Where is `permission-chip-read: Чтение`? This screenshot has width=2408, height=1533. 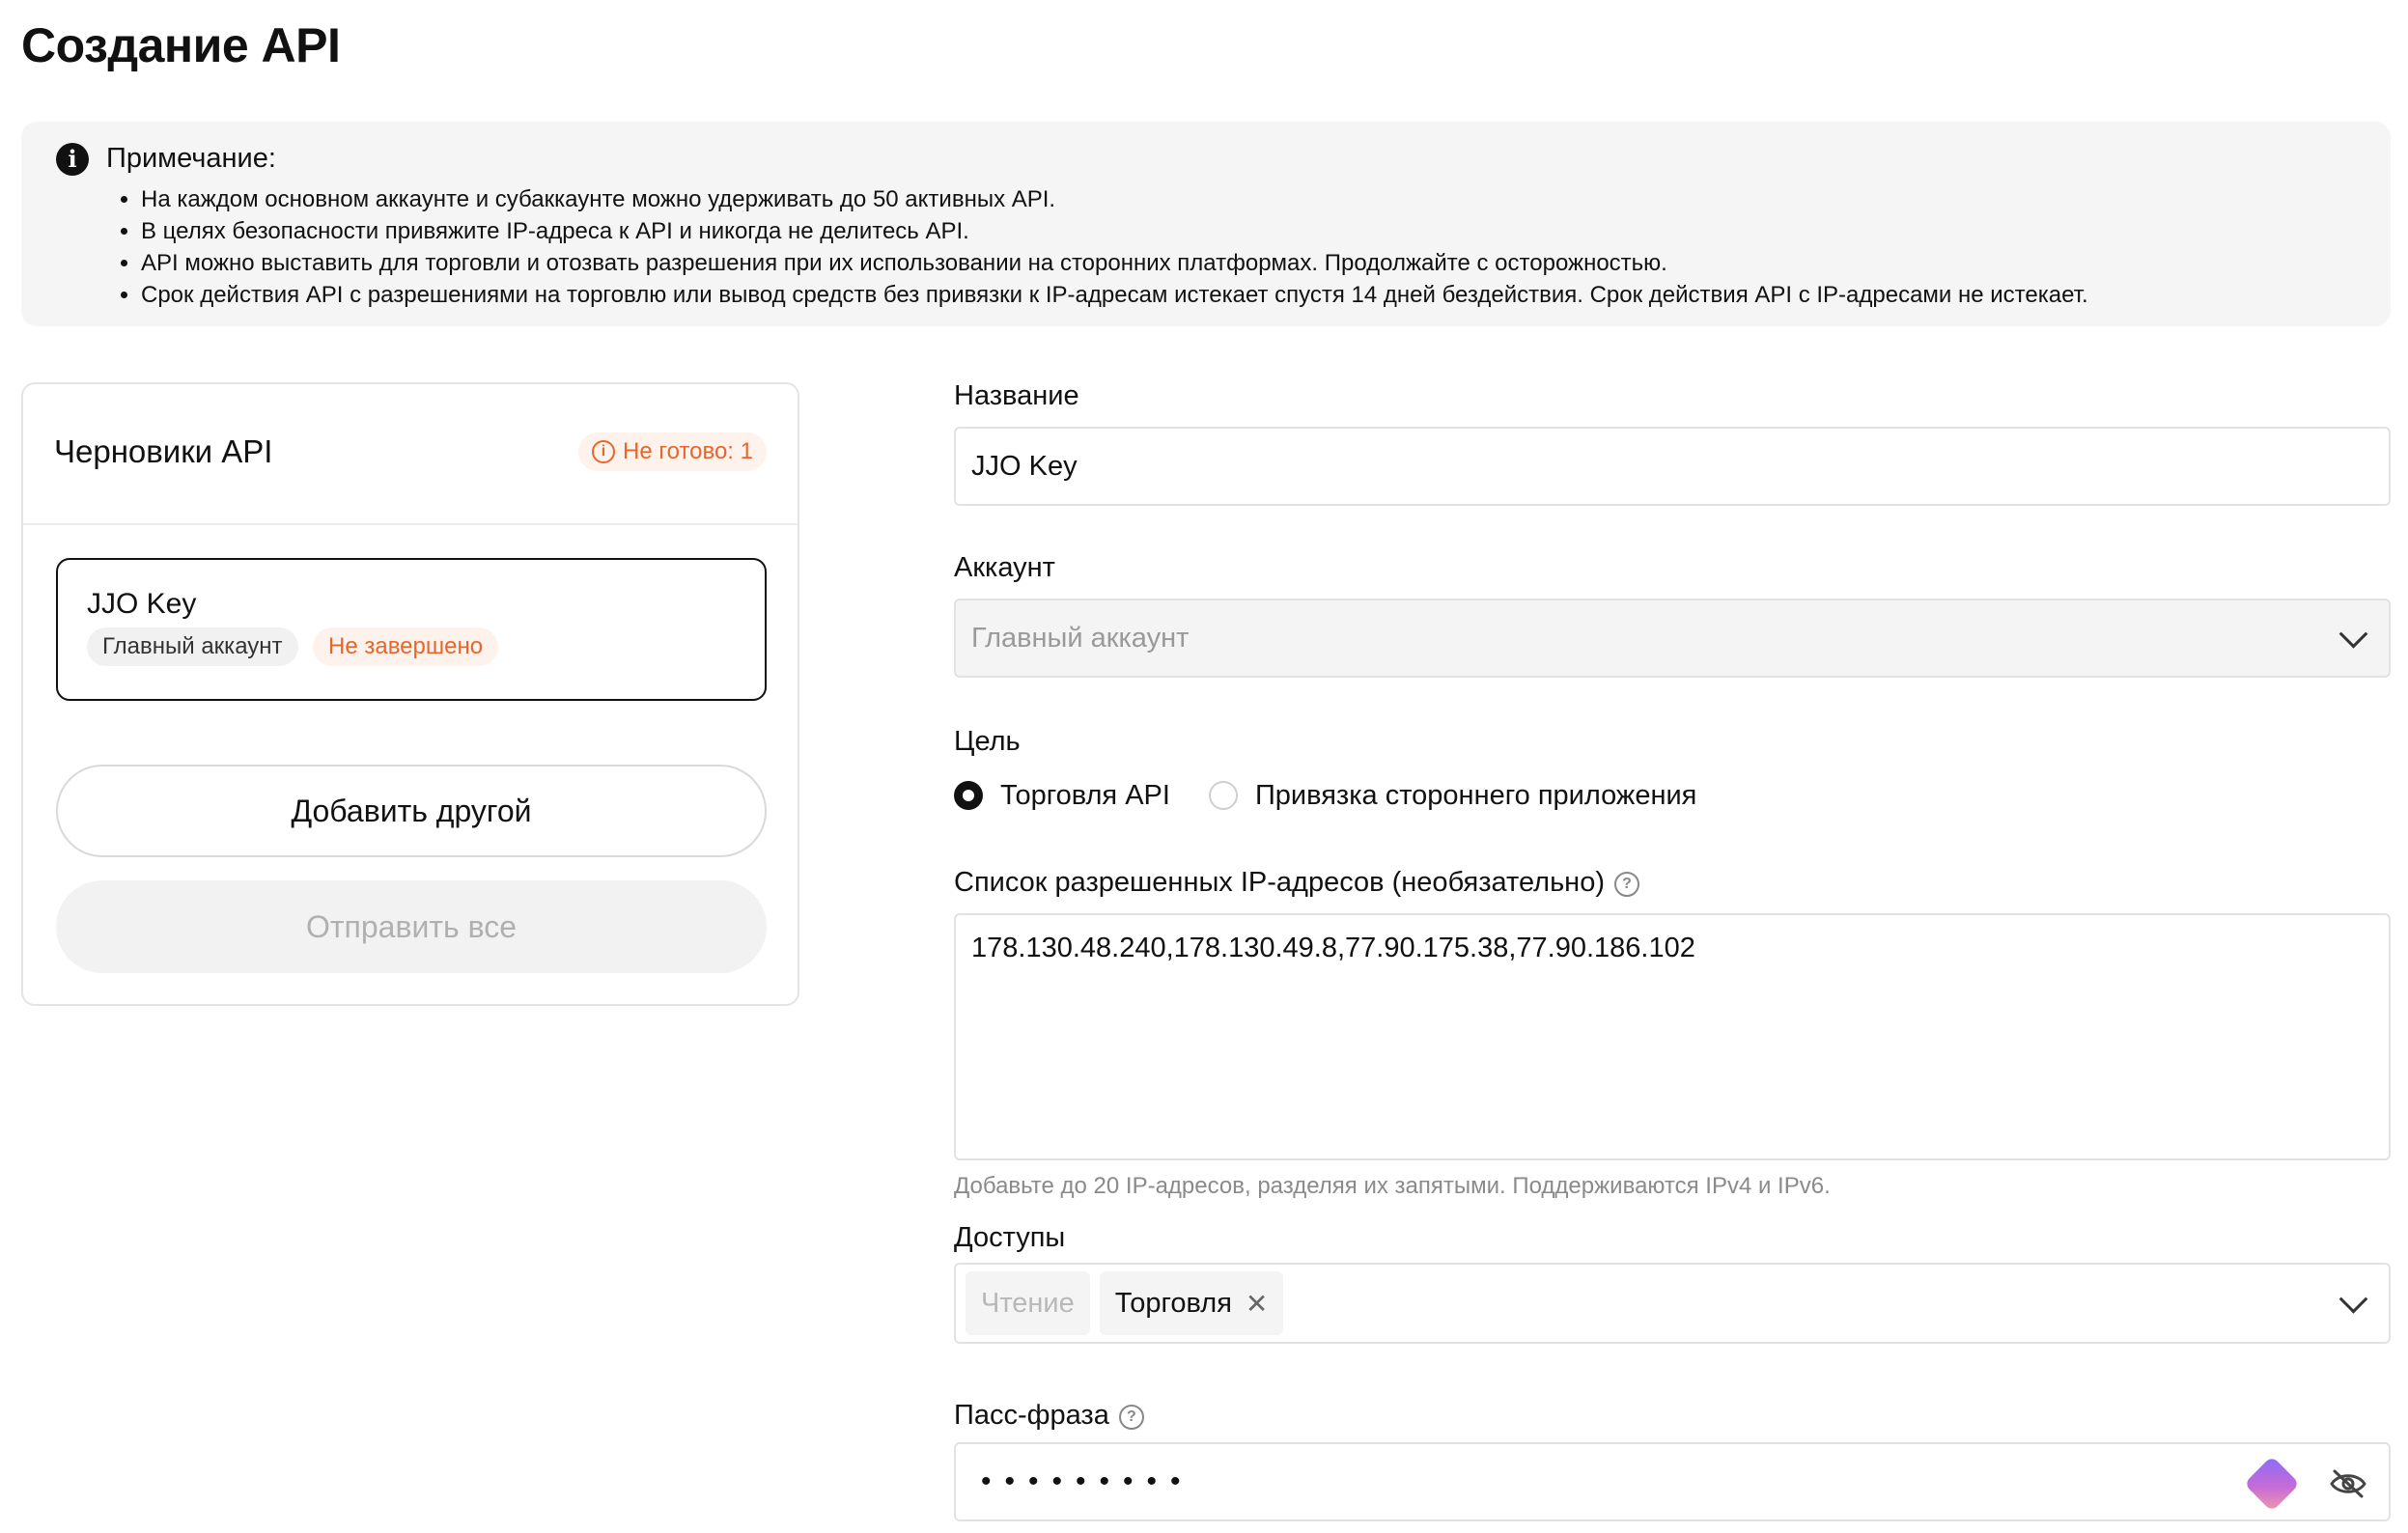 permission-chip-read: Чтение is located at coordinates (1028, 1303).